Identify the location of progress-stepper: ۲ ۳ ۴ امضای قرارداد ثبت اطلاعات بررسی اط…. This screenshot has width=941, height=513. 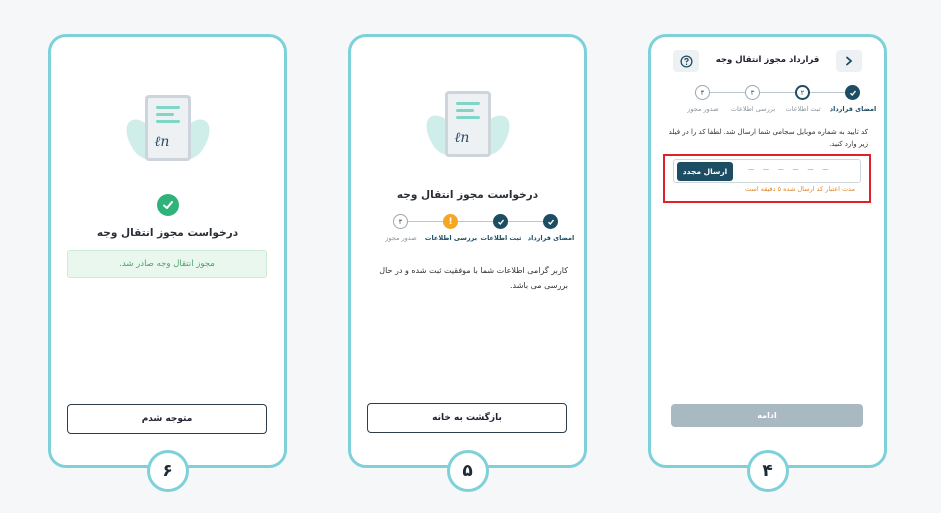
(769, 105).